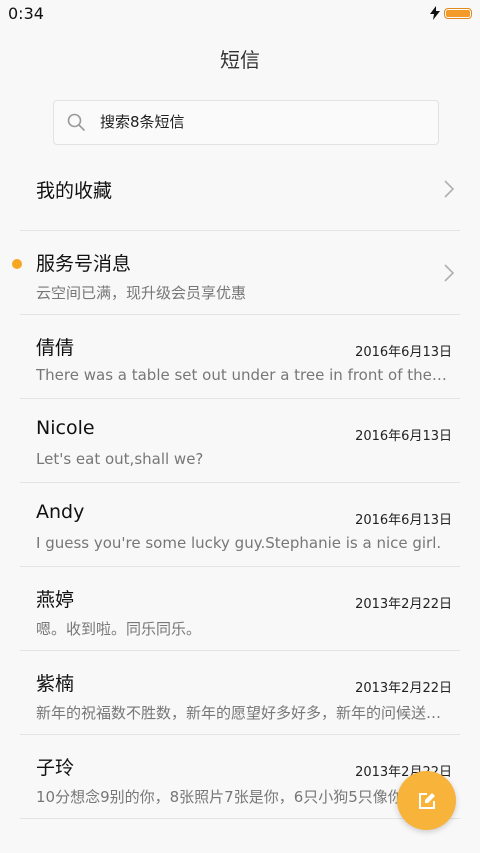 This screenshot has height=853, width=480. What do you see at coordinates (240, 60) in the screenshot?
I see `page-title: 短信` at bounding box center [240, 60].